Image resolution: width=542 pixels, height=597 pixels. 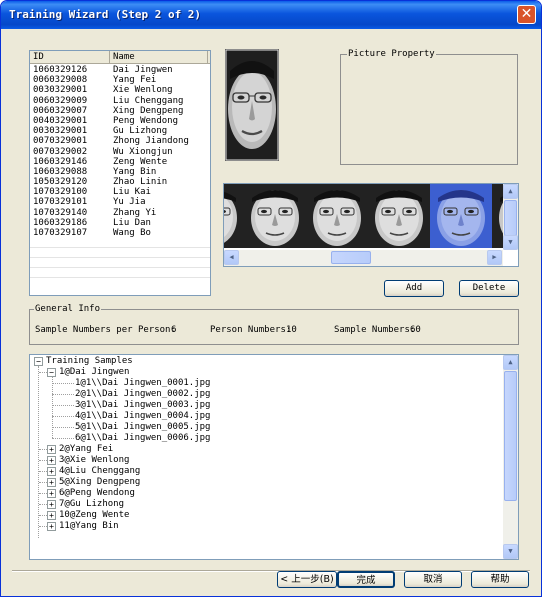 What do you see at coordinates (148, 100) in the screenshot?
I see `name-cell: Liu Chenggang` at bounding box center [148, 100].